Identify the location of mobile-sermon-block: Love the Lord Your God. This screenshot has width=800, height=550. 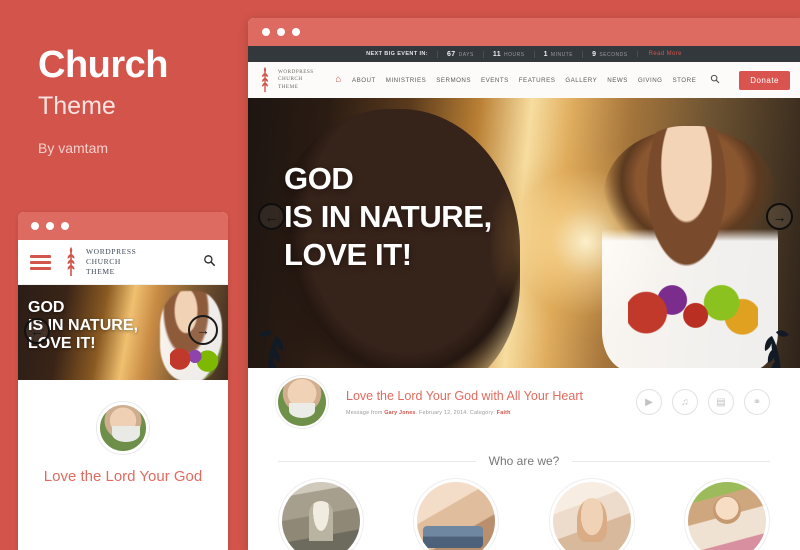
(123, 433).